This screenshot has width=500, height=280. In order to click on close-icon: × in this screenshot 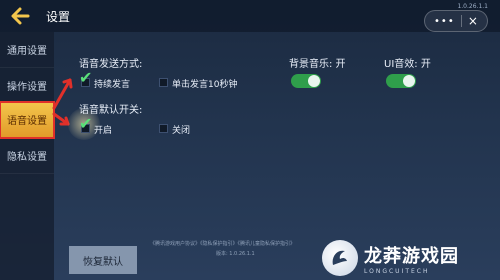, I will do `click(473, 21)`.